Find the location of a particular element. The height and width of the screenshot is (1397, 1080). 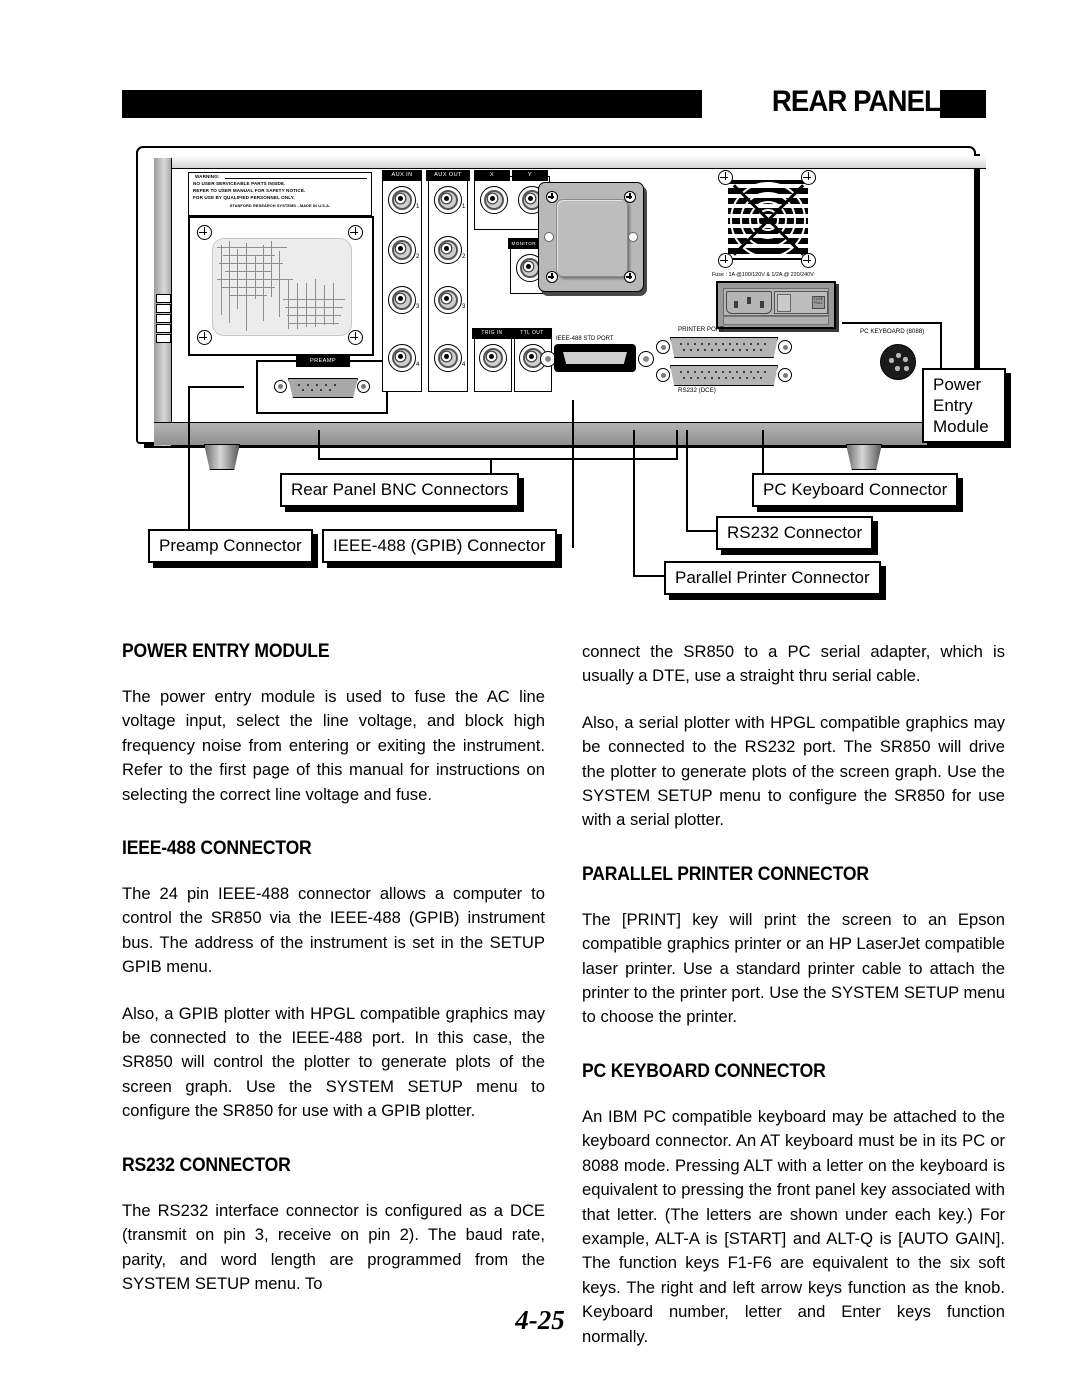

voltage-selector-slider is located at coordinates (784, 303).